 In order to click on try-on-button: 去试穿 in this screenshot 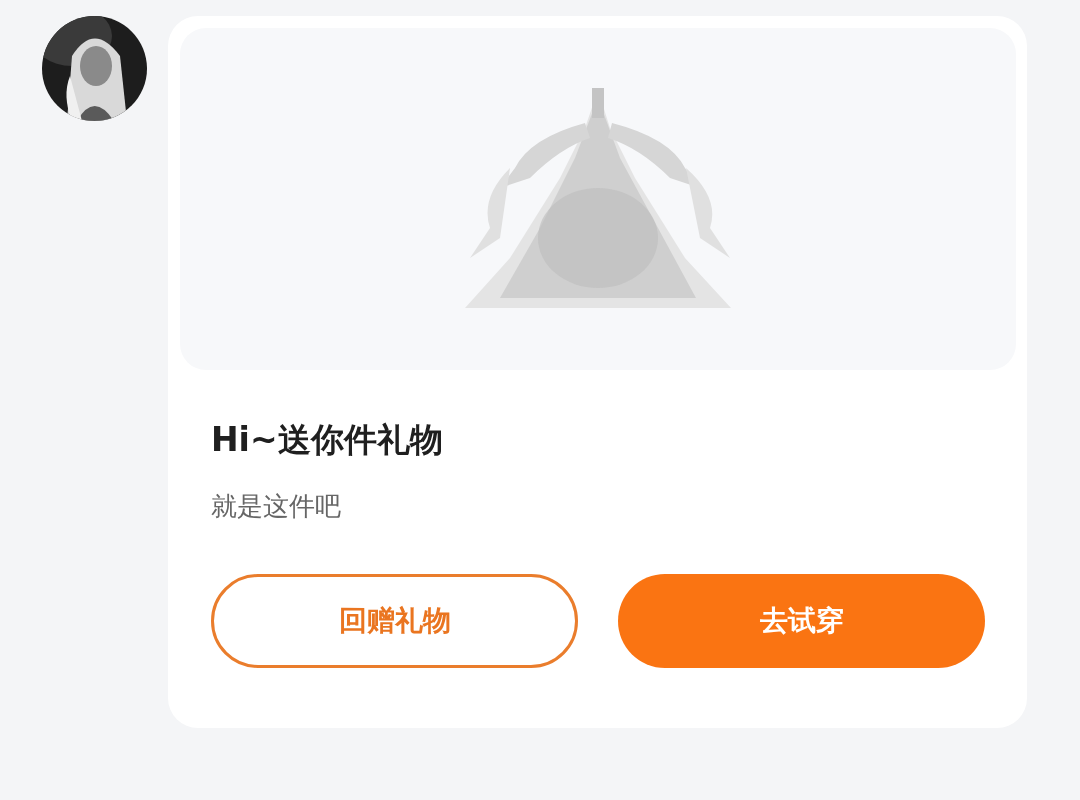, I will do `click(801, 621)`.